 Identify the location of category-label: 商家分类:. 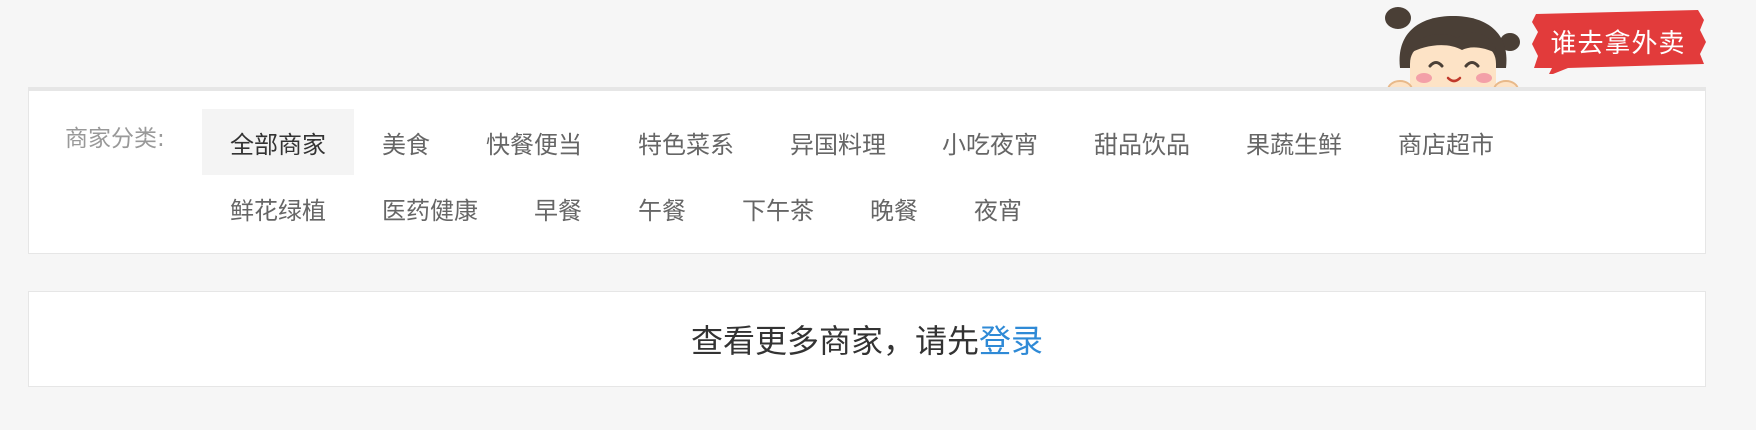
(115, 139).